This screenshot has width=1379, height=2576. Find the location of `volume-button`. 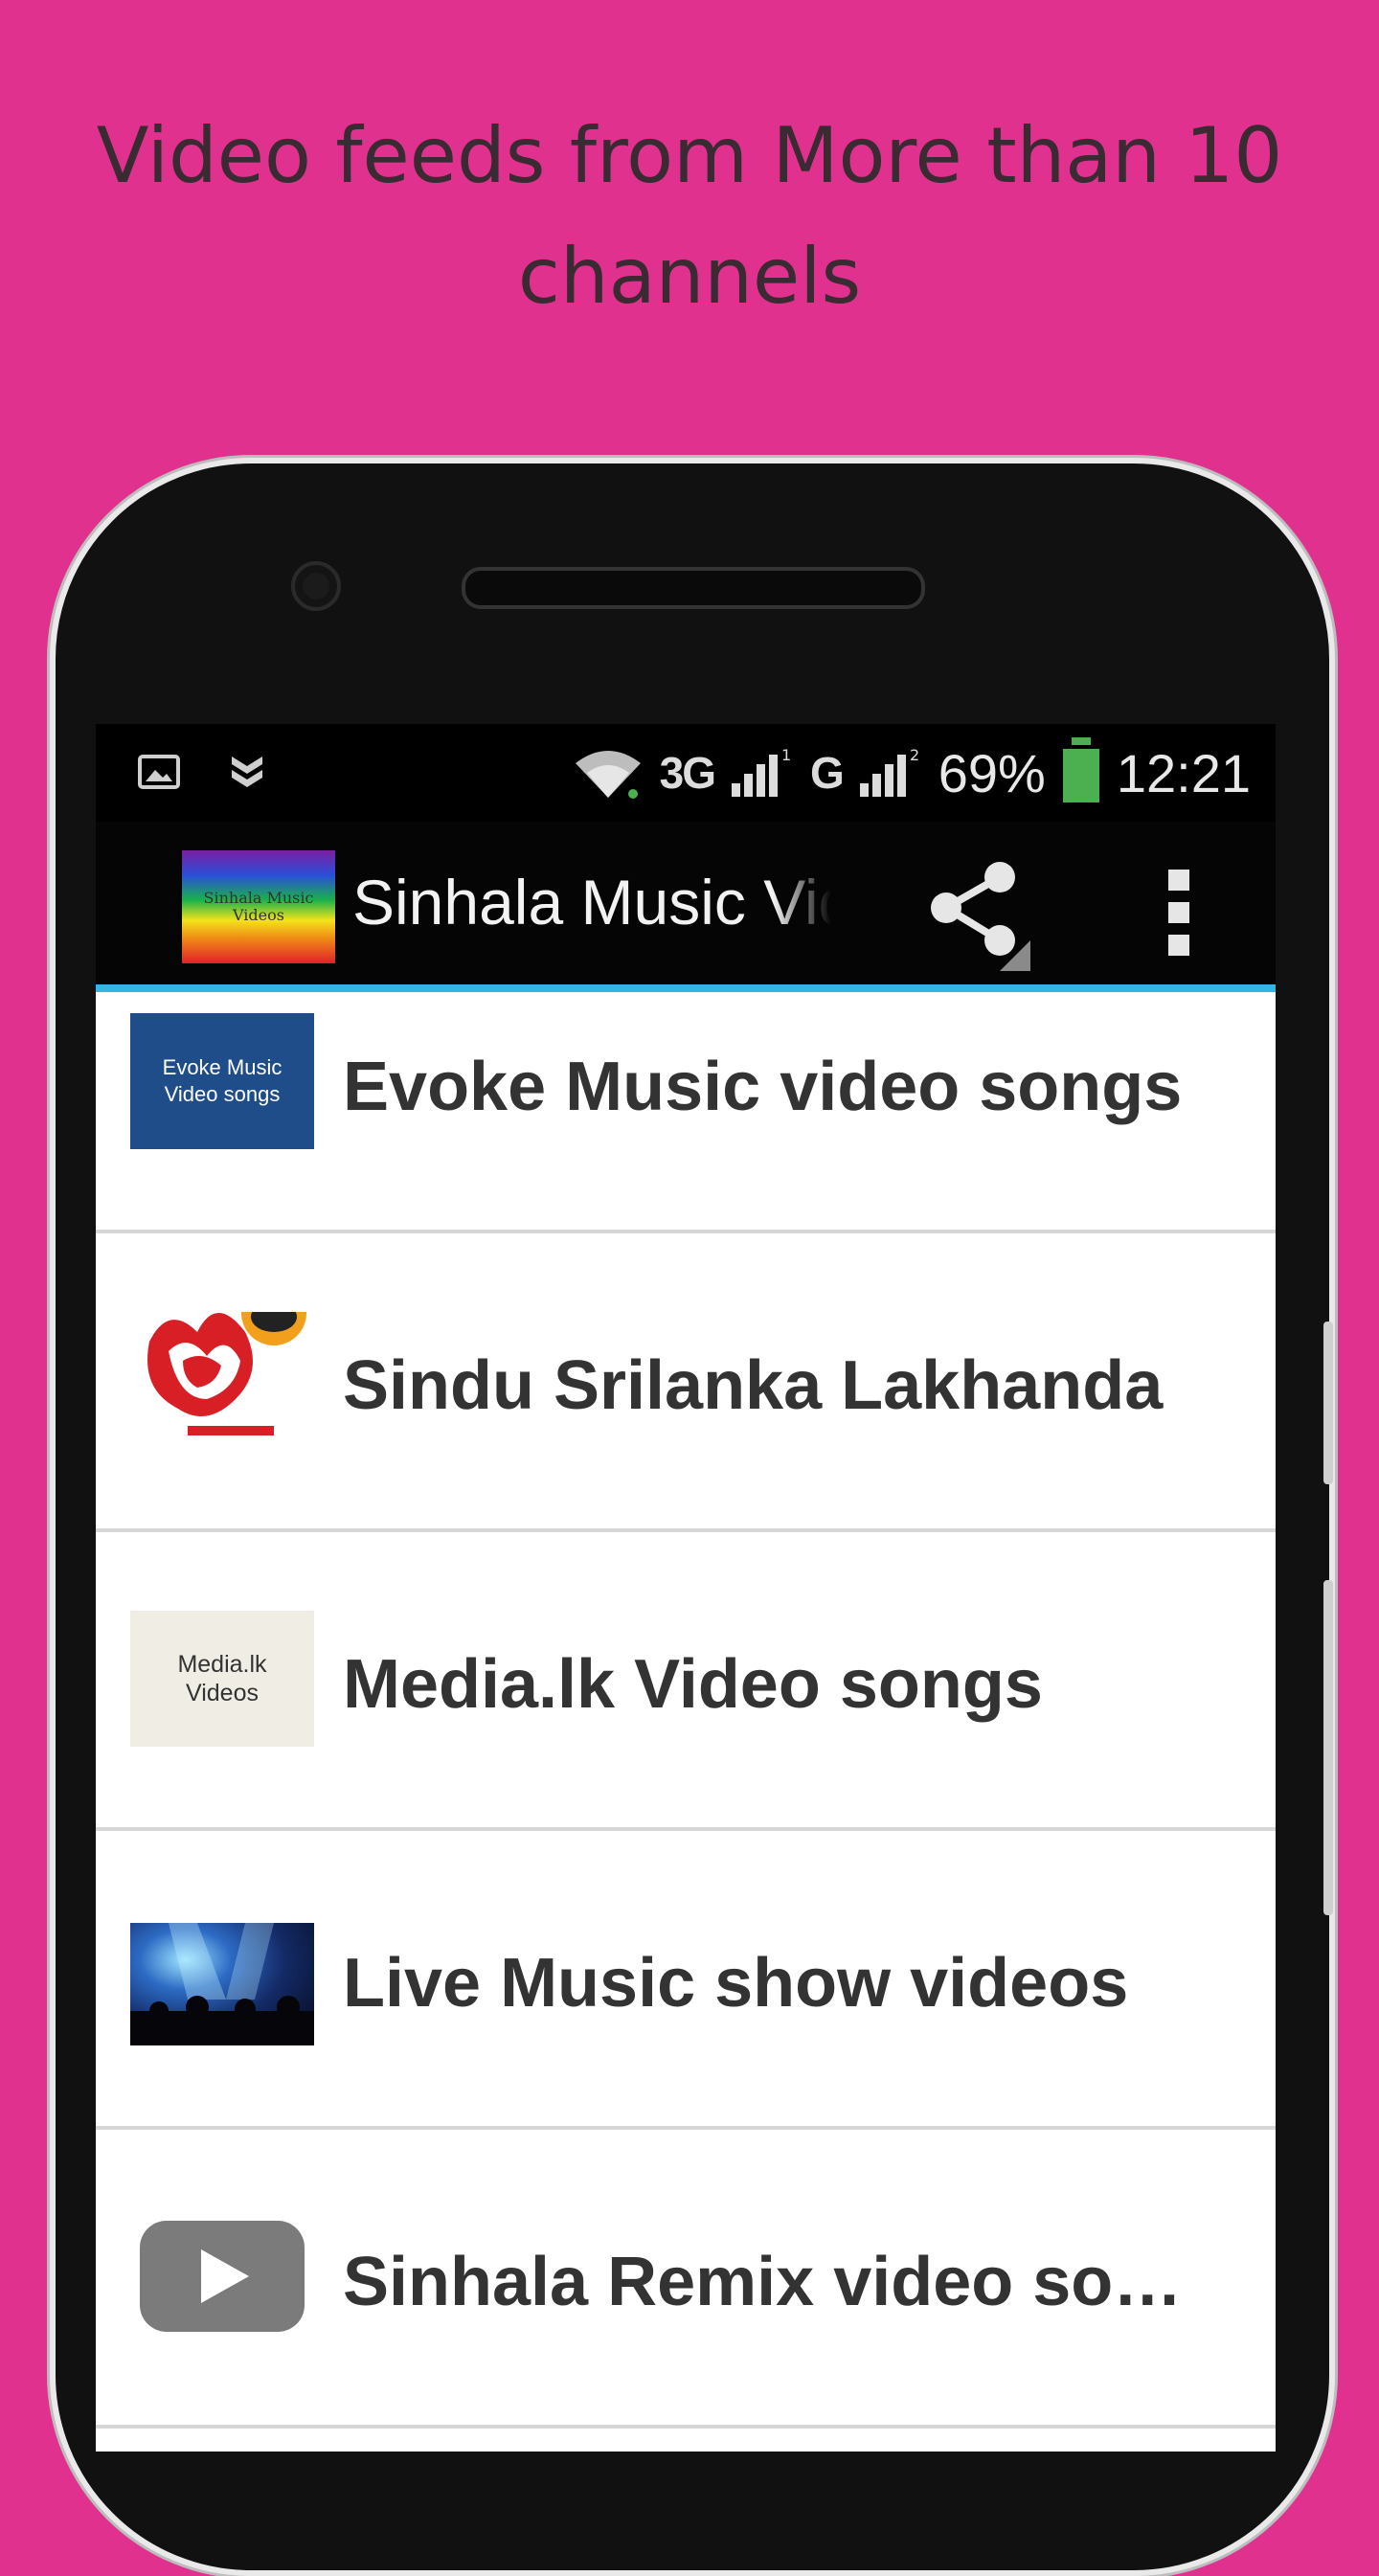

volume-button is located at coordinates (1328, 1403).